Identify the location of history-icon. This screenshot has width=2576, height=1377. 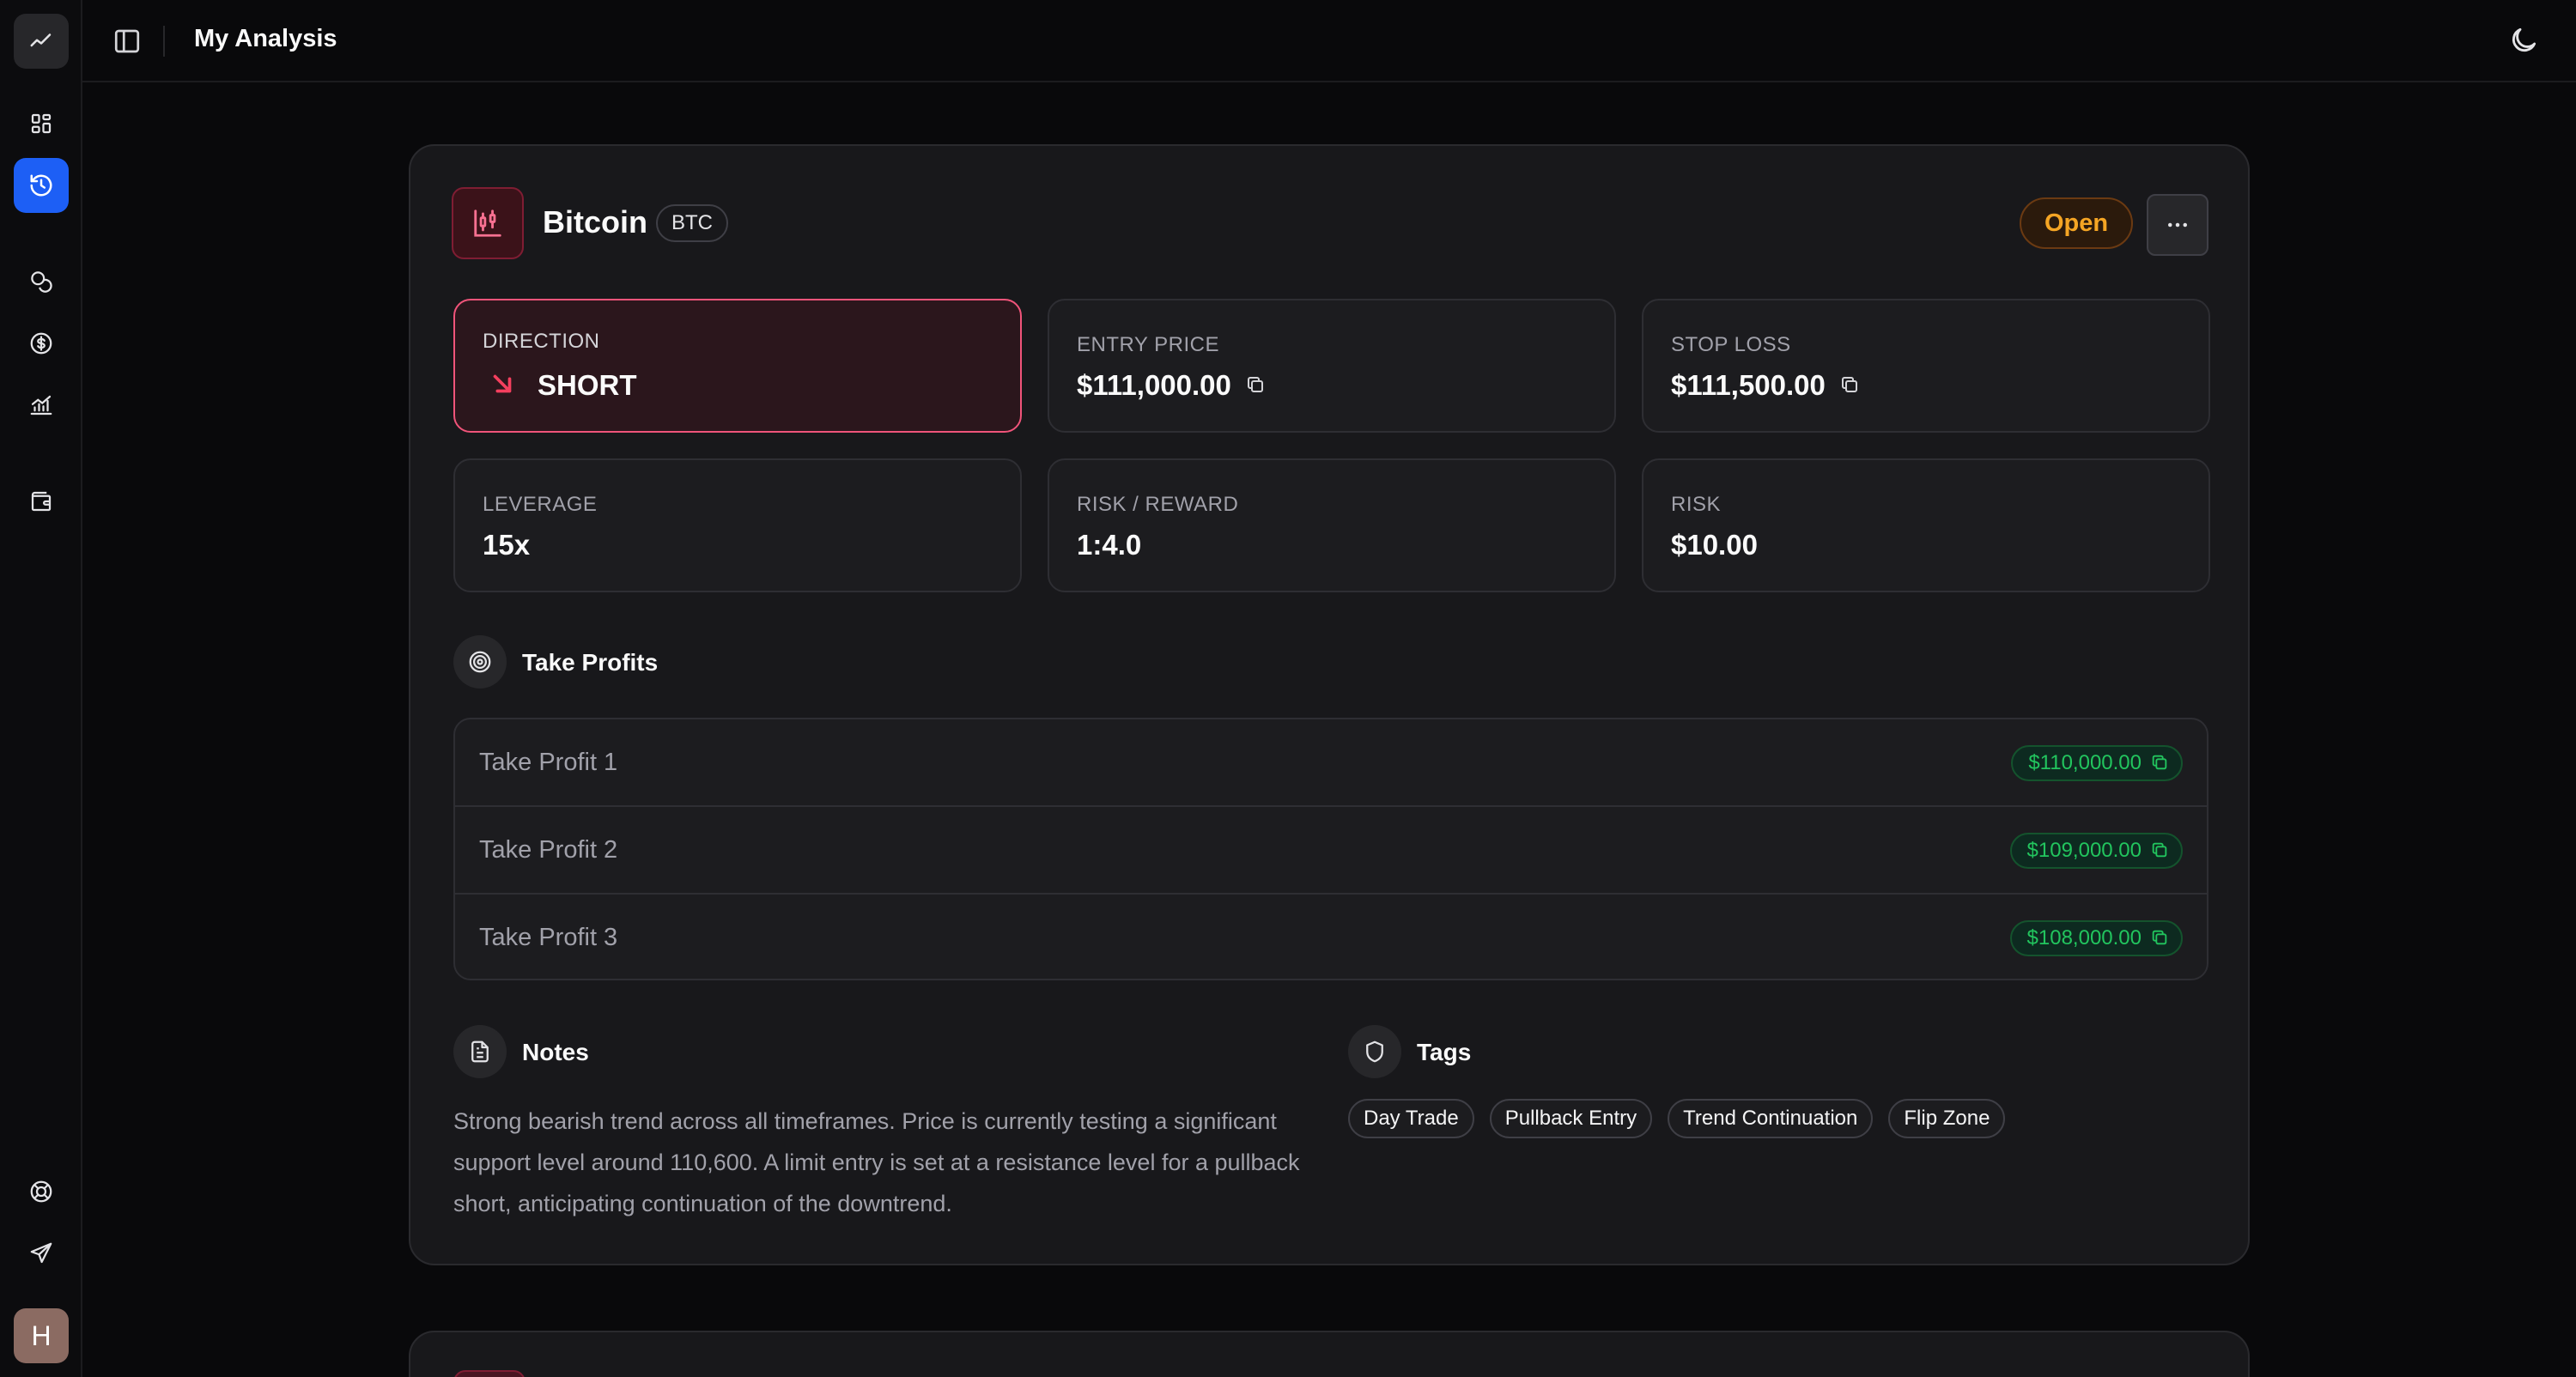
(41, 185).